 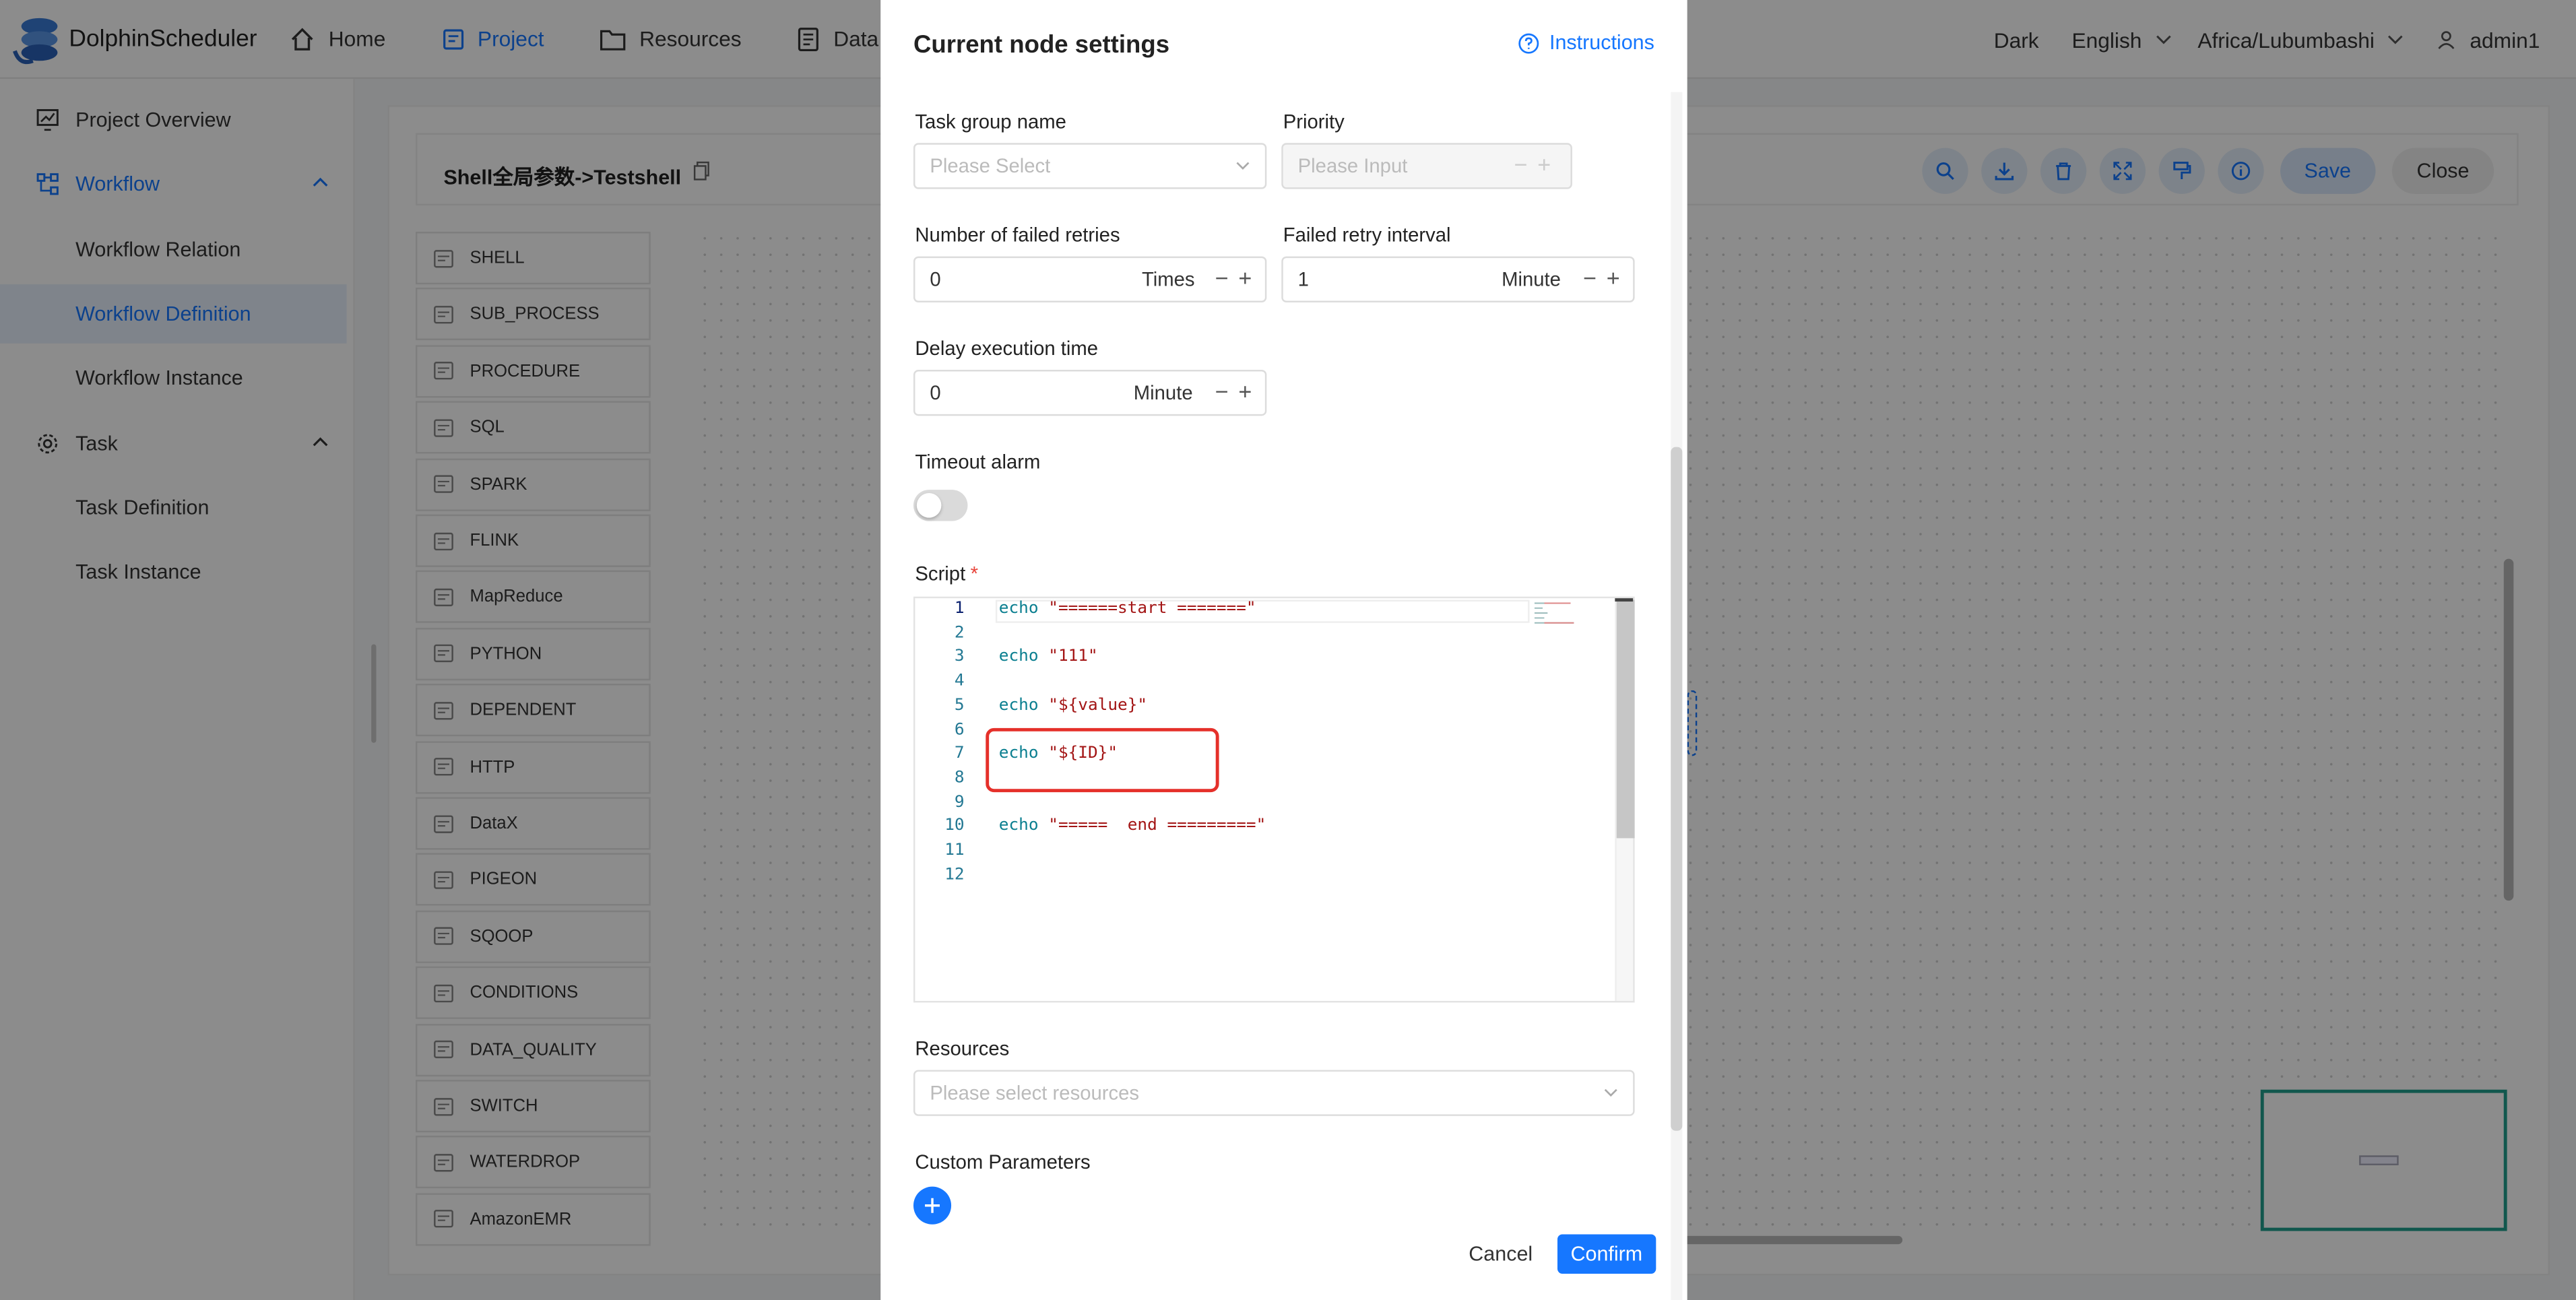 I want to click on line-number: 5, so click(x=960, y=705).